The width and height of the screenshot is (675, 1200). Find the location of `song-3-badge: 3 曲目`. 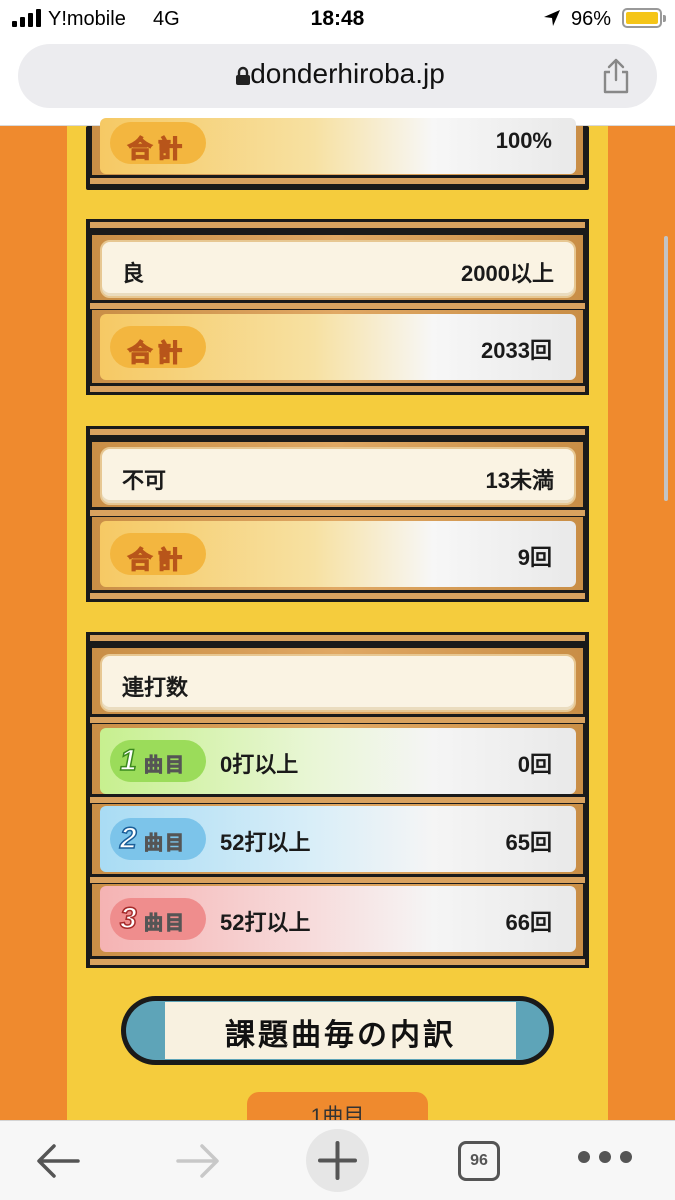

song-3-badge: 3 曲目 is located at coordinates (158, 919).